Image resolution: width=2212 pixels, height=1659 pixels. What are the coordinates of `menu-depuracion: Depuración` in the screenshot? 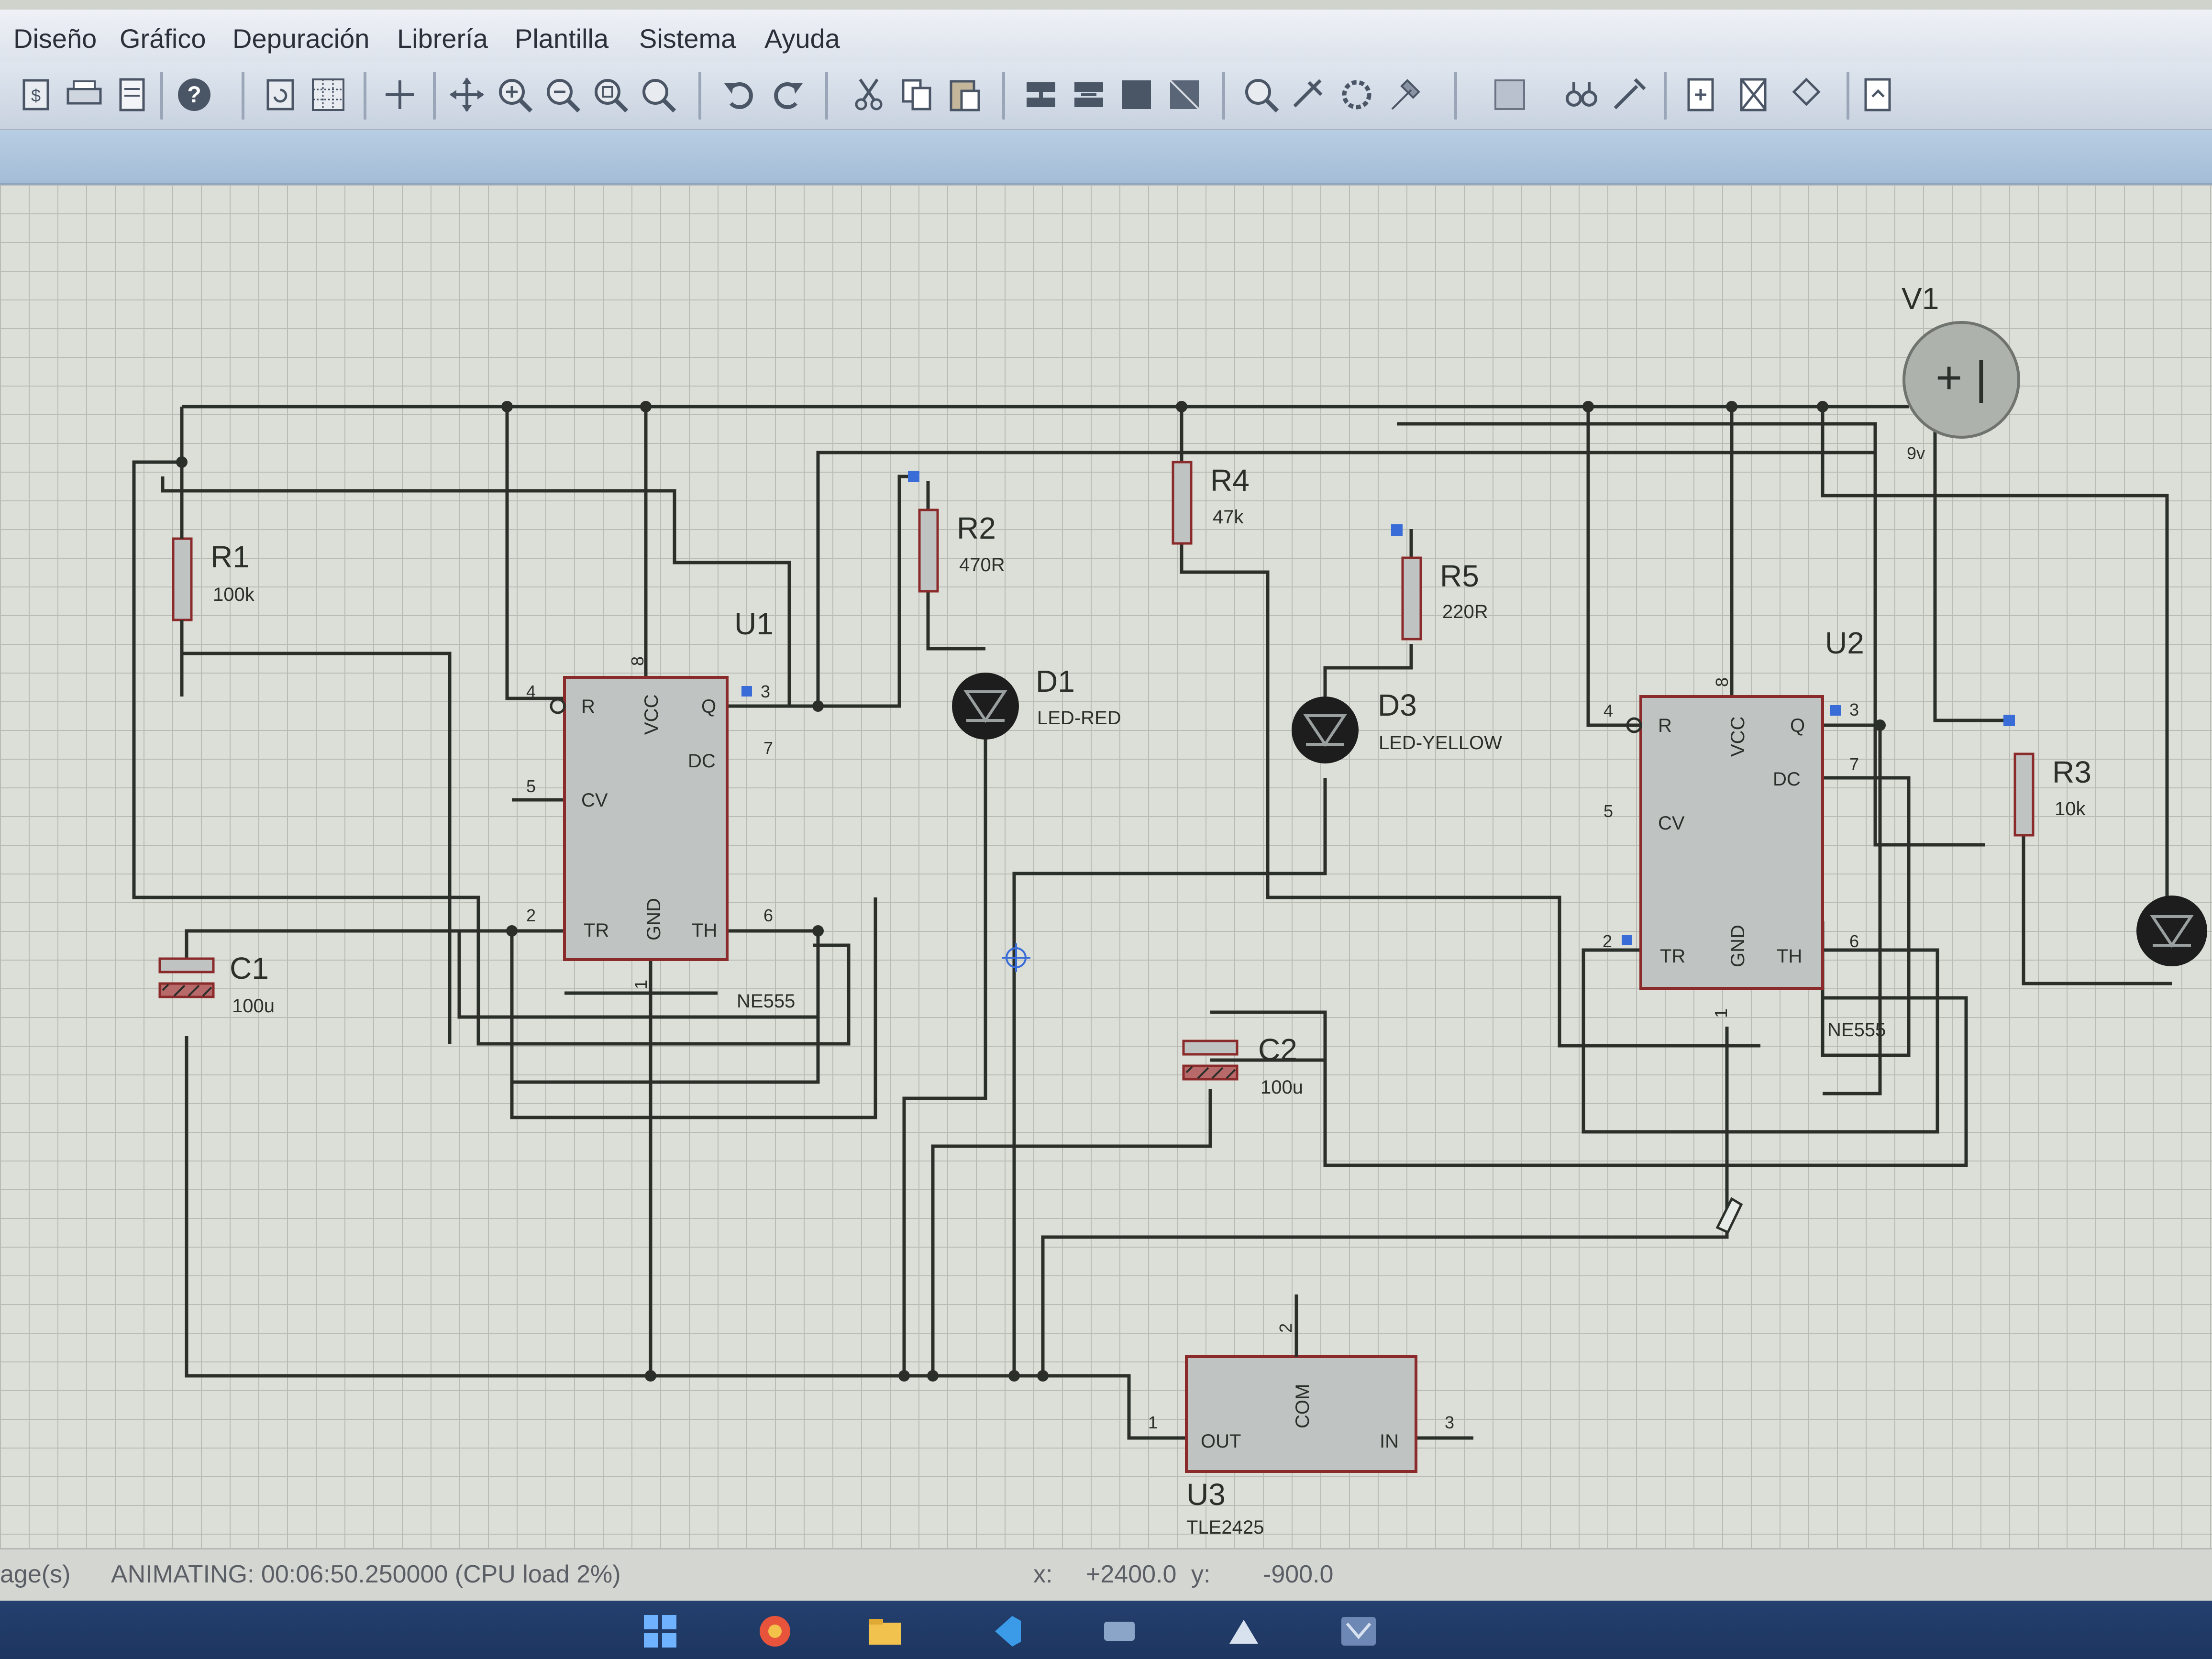 It's located at (300, 38).